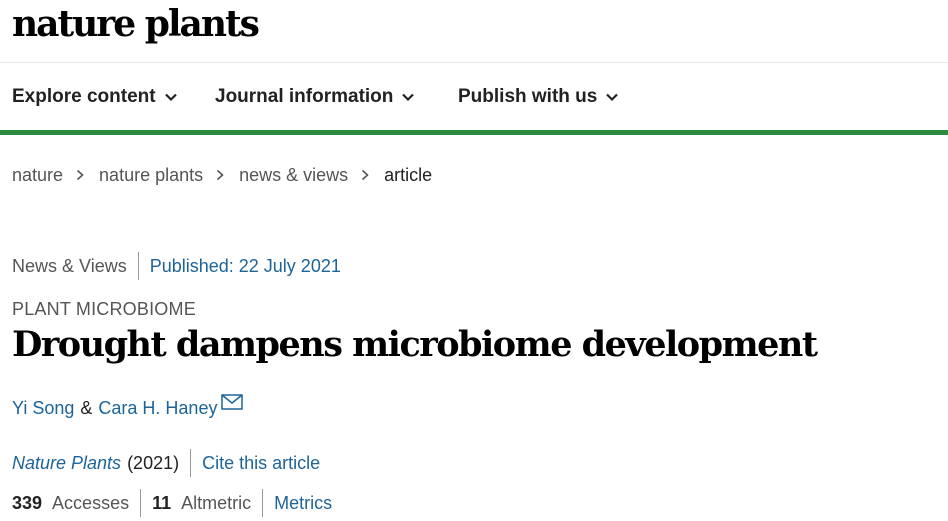 The width and height of the screenshot is (948, 521). Describe the element at coordinates (245, 266) in the screenshot. I see `published-date: Published: 22 July 2021` at that location.